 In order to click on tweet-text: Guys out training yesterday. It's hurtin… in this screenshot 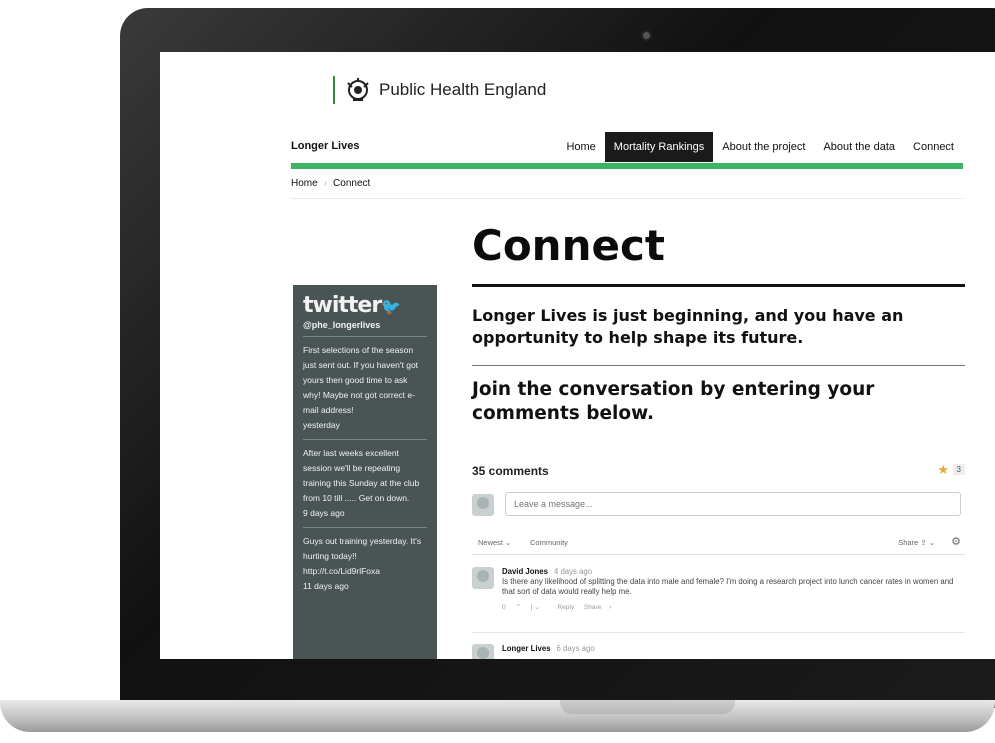, I will do `click(362, 556)`.